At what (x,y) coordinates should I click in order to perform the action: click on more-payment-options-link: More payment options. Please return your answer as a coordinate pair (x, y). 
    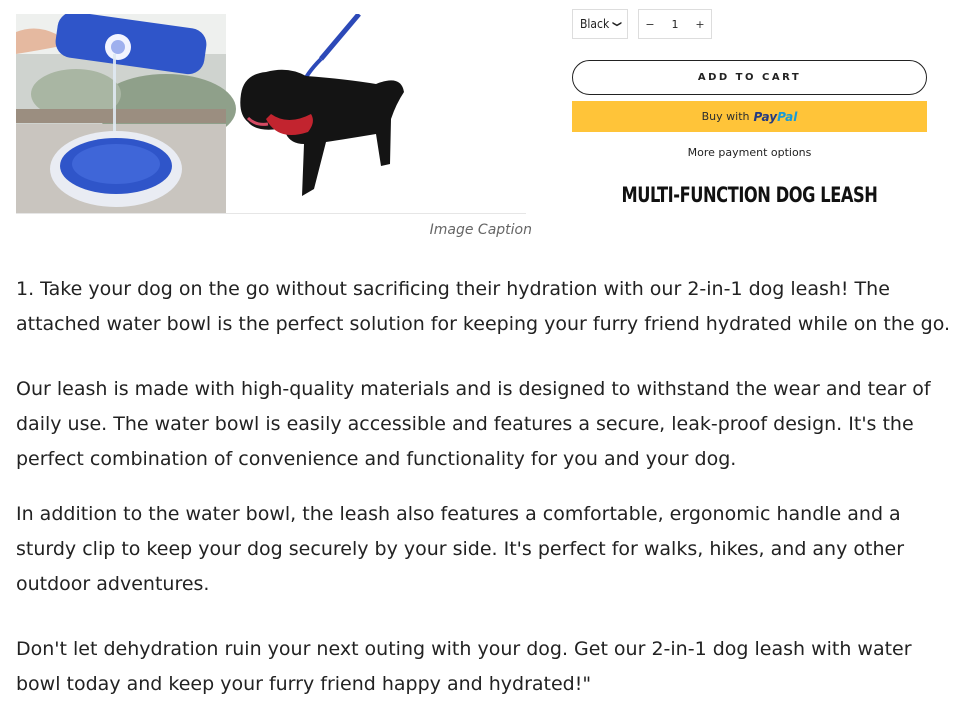
    Looking at the image, I should click on (749, 152).